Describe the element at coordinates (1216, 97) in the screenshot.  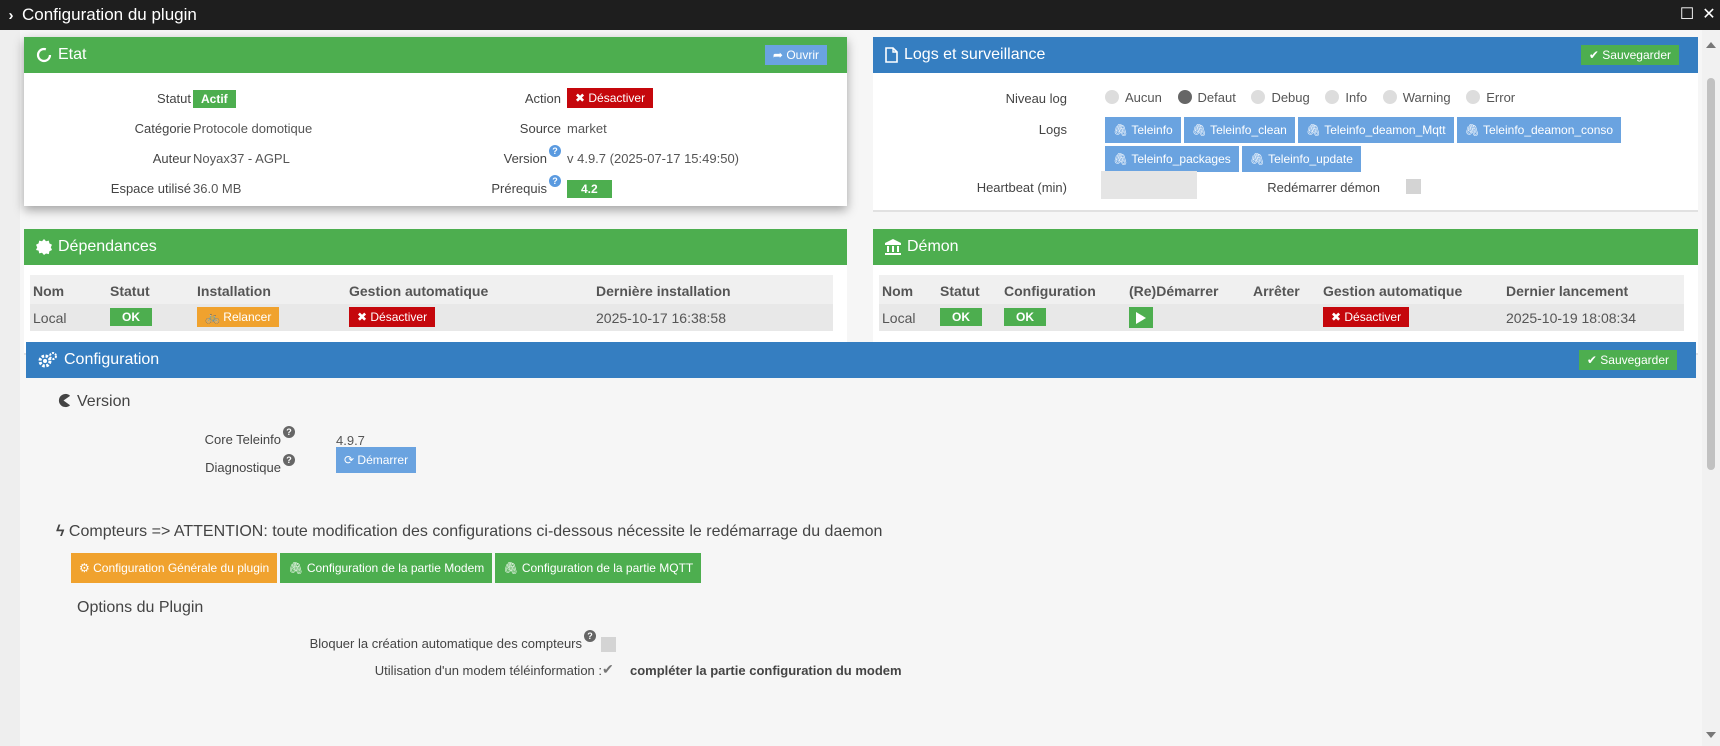
I see `radio-defaut-label: Defaut` at that location.